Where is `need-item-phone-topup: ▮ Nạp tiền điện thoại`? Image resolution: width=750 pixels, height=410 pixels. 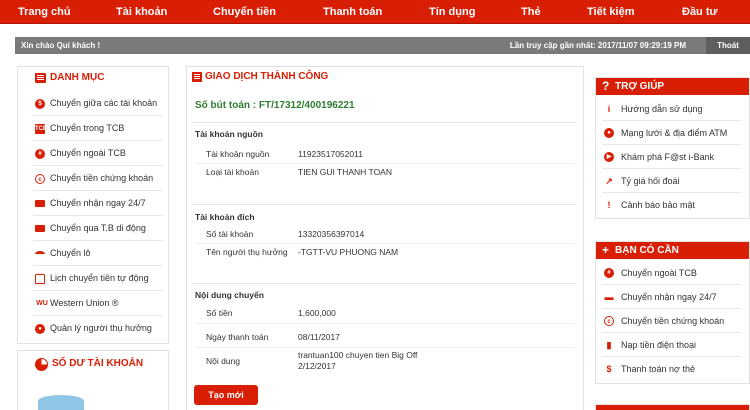 need-item-phone-topup: ▮ Nạp tiền điện thoại is located at coordinates (671, 345).